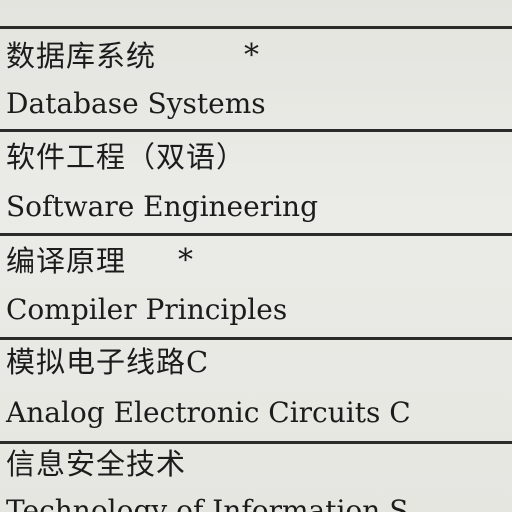 The height and width of the screenshot is (512, 512). Describe the element at coordinates (81, 56) in the screenshot. I see `course-name-cn: 数据库系统` at that location.